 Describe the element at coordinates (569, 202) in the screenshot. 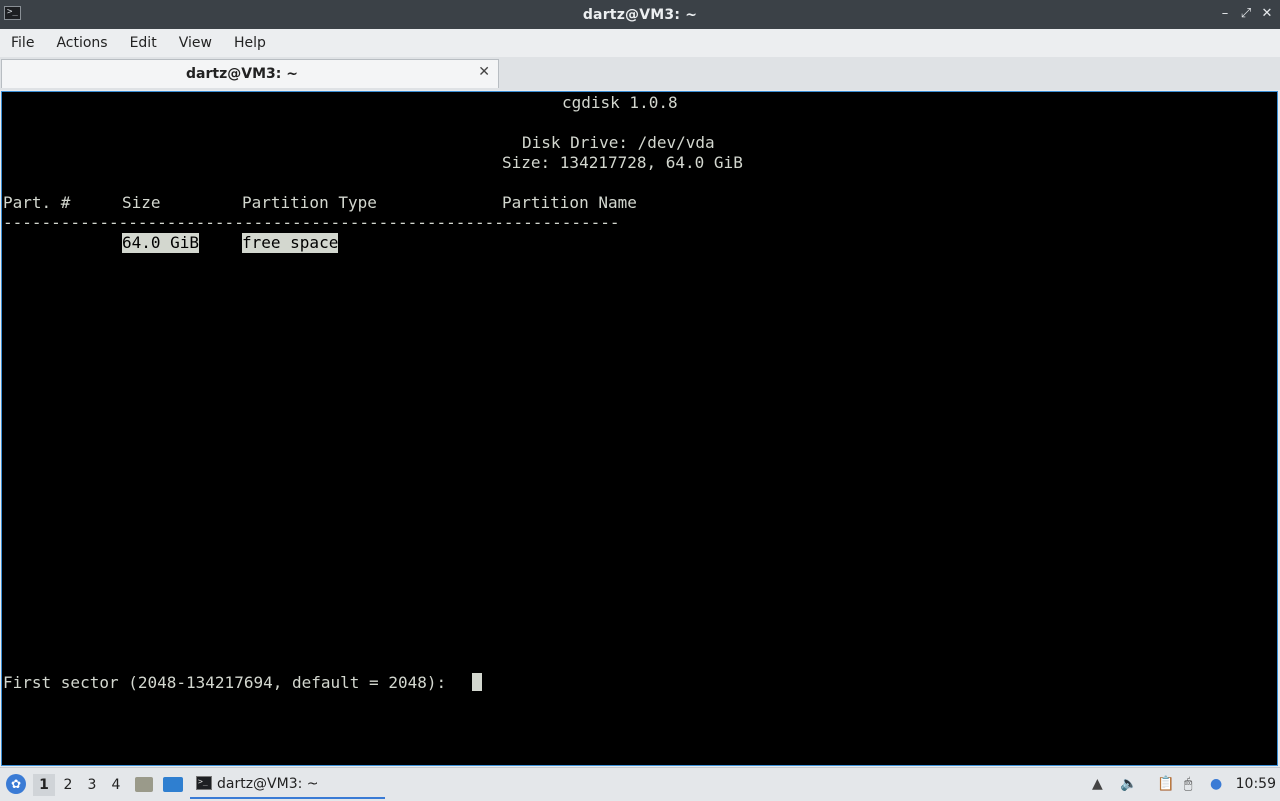

I see `col-partition-name: Partition Name` at that location.